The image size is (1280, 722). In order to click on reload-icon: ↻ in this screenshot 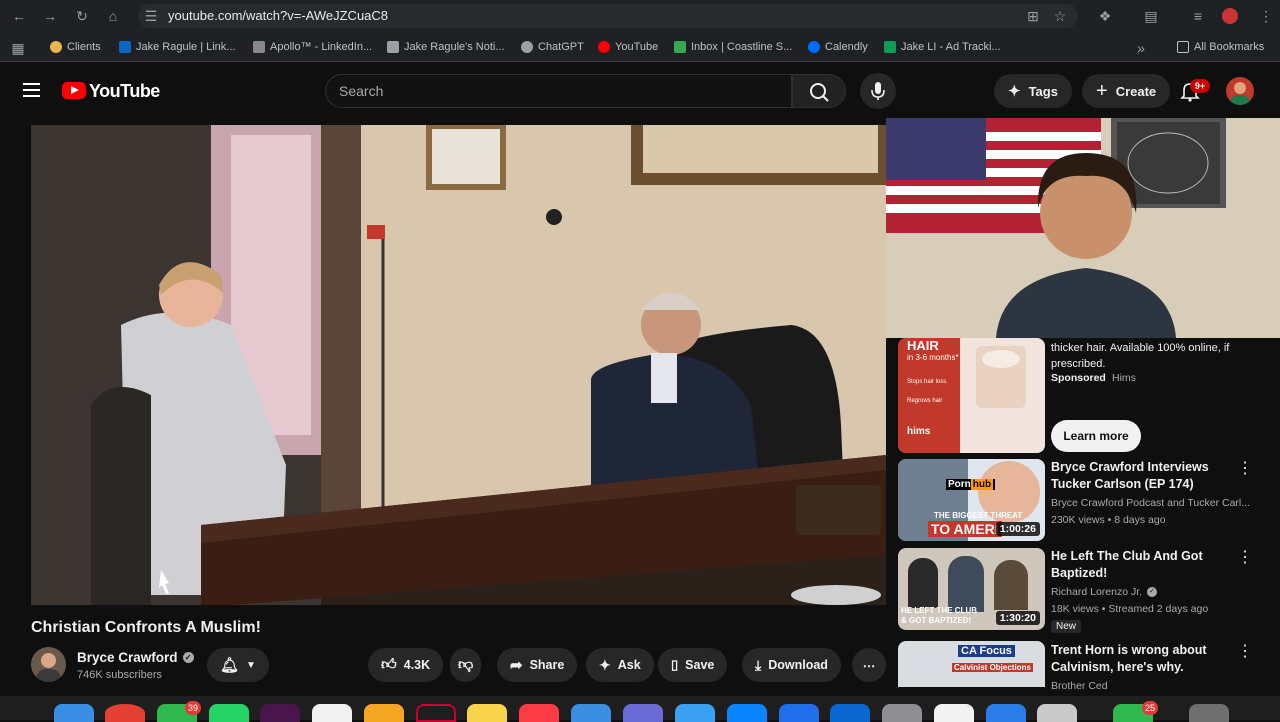, I will do `click(82, 16)`.